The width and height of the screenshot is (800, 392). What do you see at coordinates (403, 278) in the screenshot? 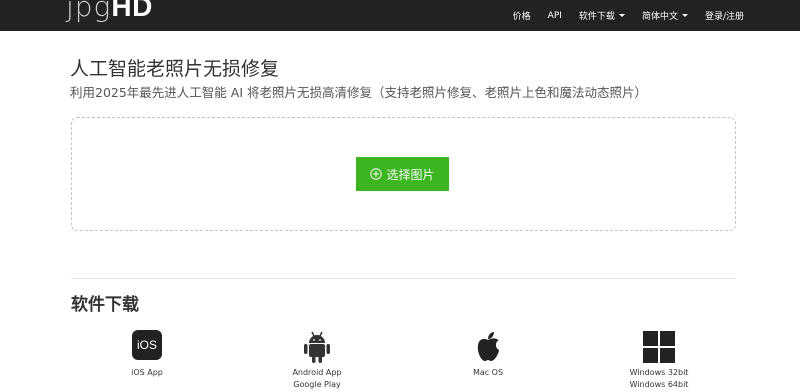
I see `section-divider` at bounding box center [403, 278].